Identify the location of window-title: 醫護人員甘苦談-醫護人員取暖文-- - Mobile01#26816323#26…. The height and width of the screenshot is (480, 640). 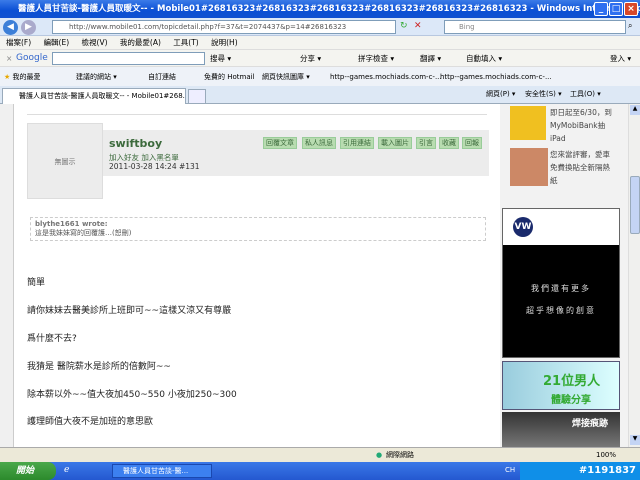
(329, 9).